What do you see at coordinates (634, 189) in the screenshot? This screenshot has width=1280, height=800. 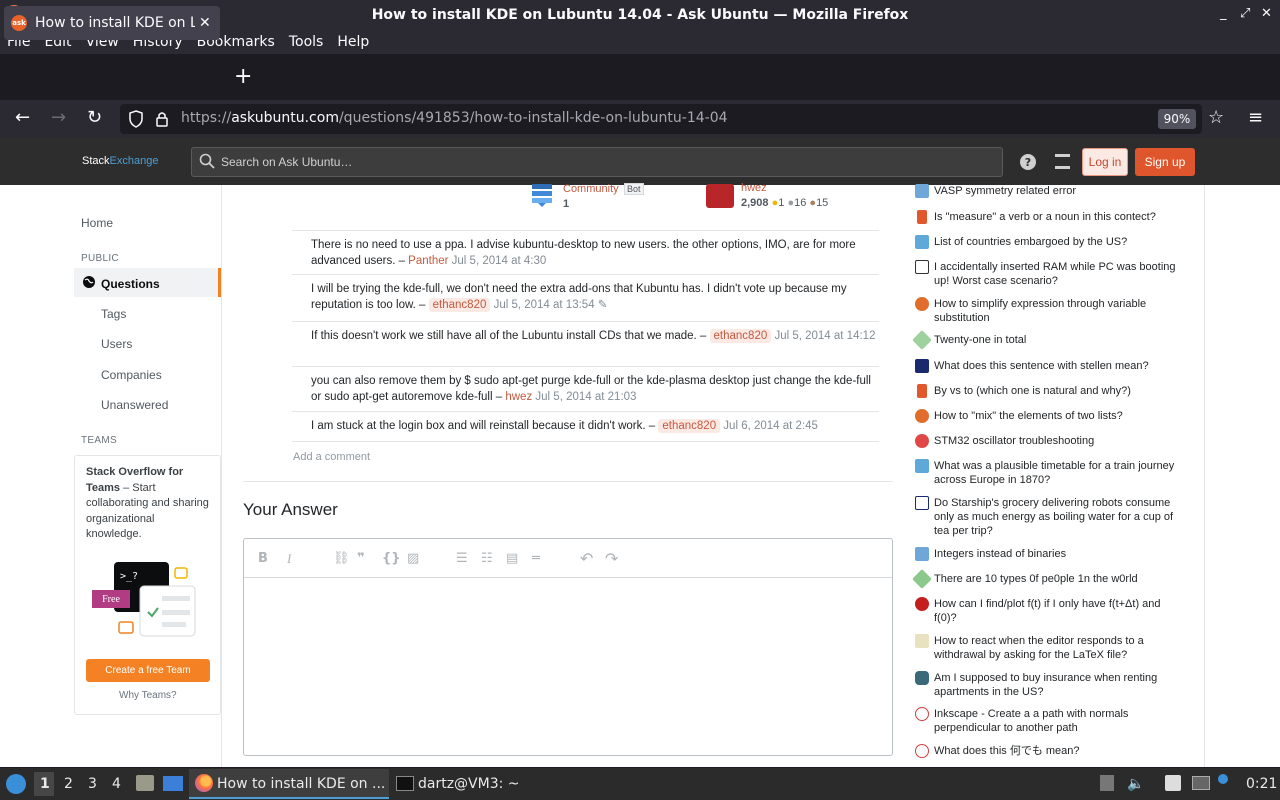 I see `bot-badge: Bot` at bounding box center [634, 189].